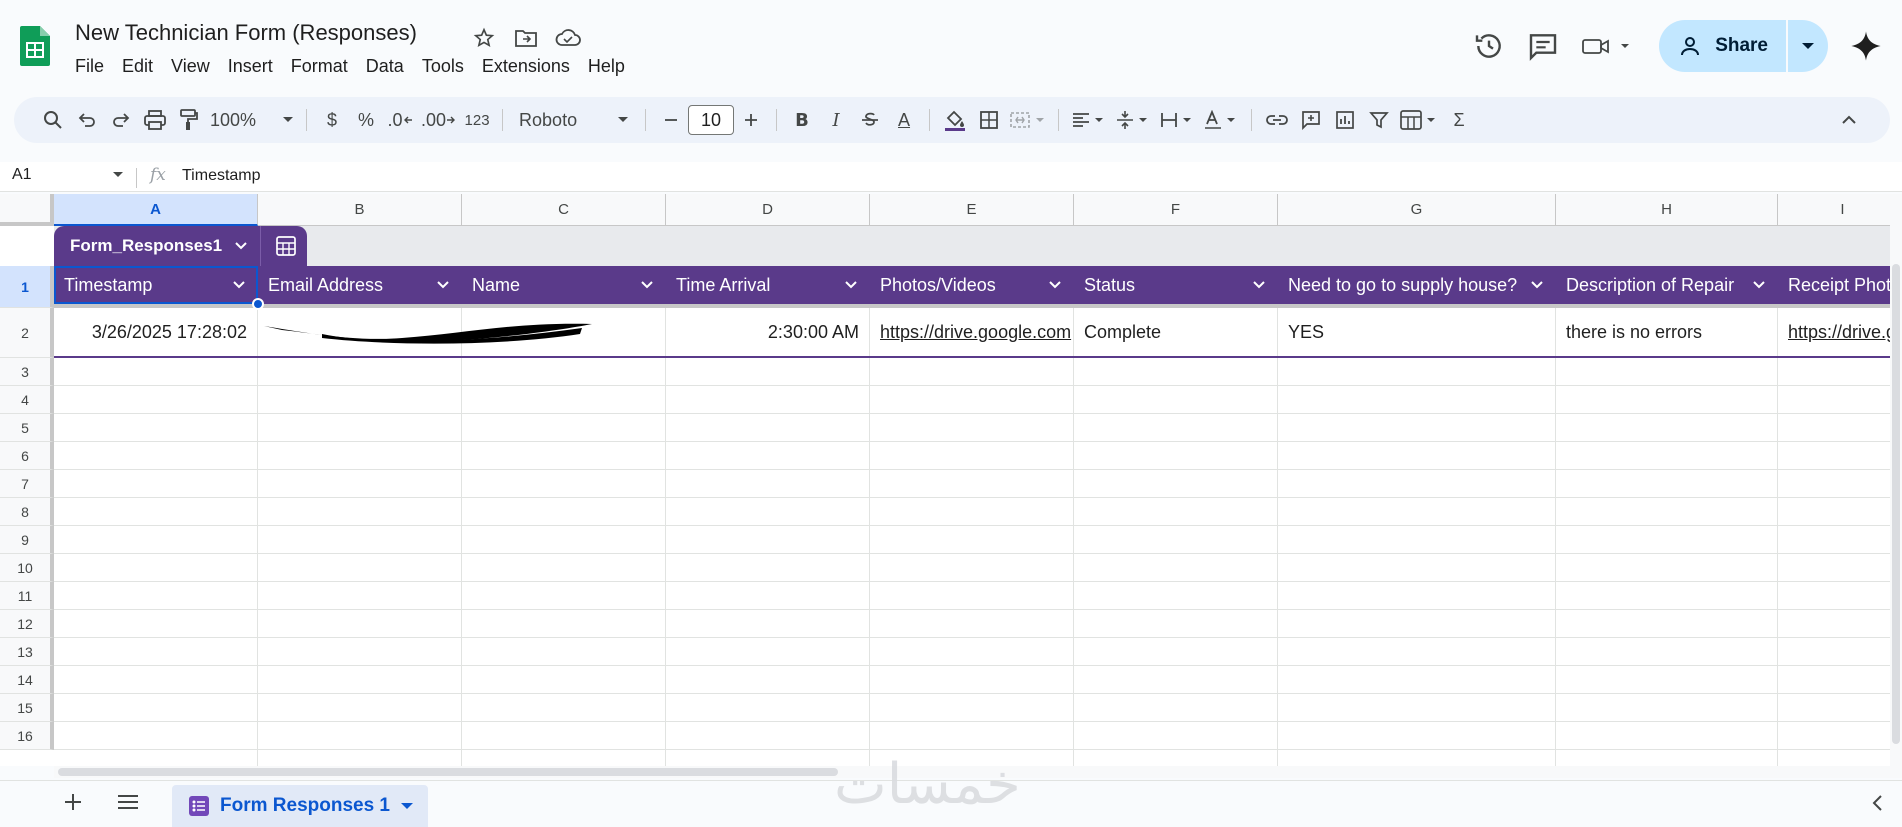  I want to click on strikethrough-icon, so click(870, 120).